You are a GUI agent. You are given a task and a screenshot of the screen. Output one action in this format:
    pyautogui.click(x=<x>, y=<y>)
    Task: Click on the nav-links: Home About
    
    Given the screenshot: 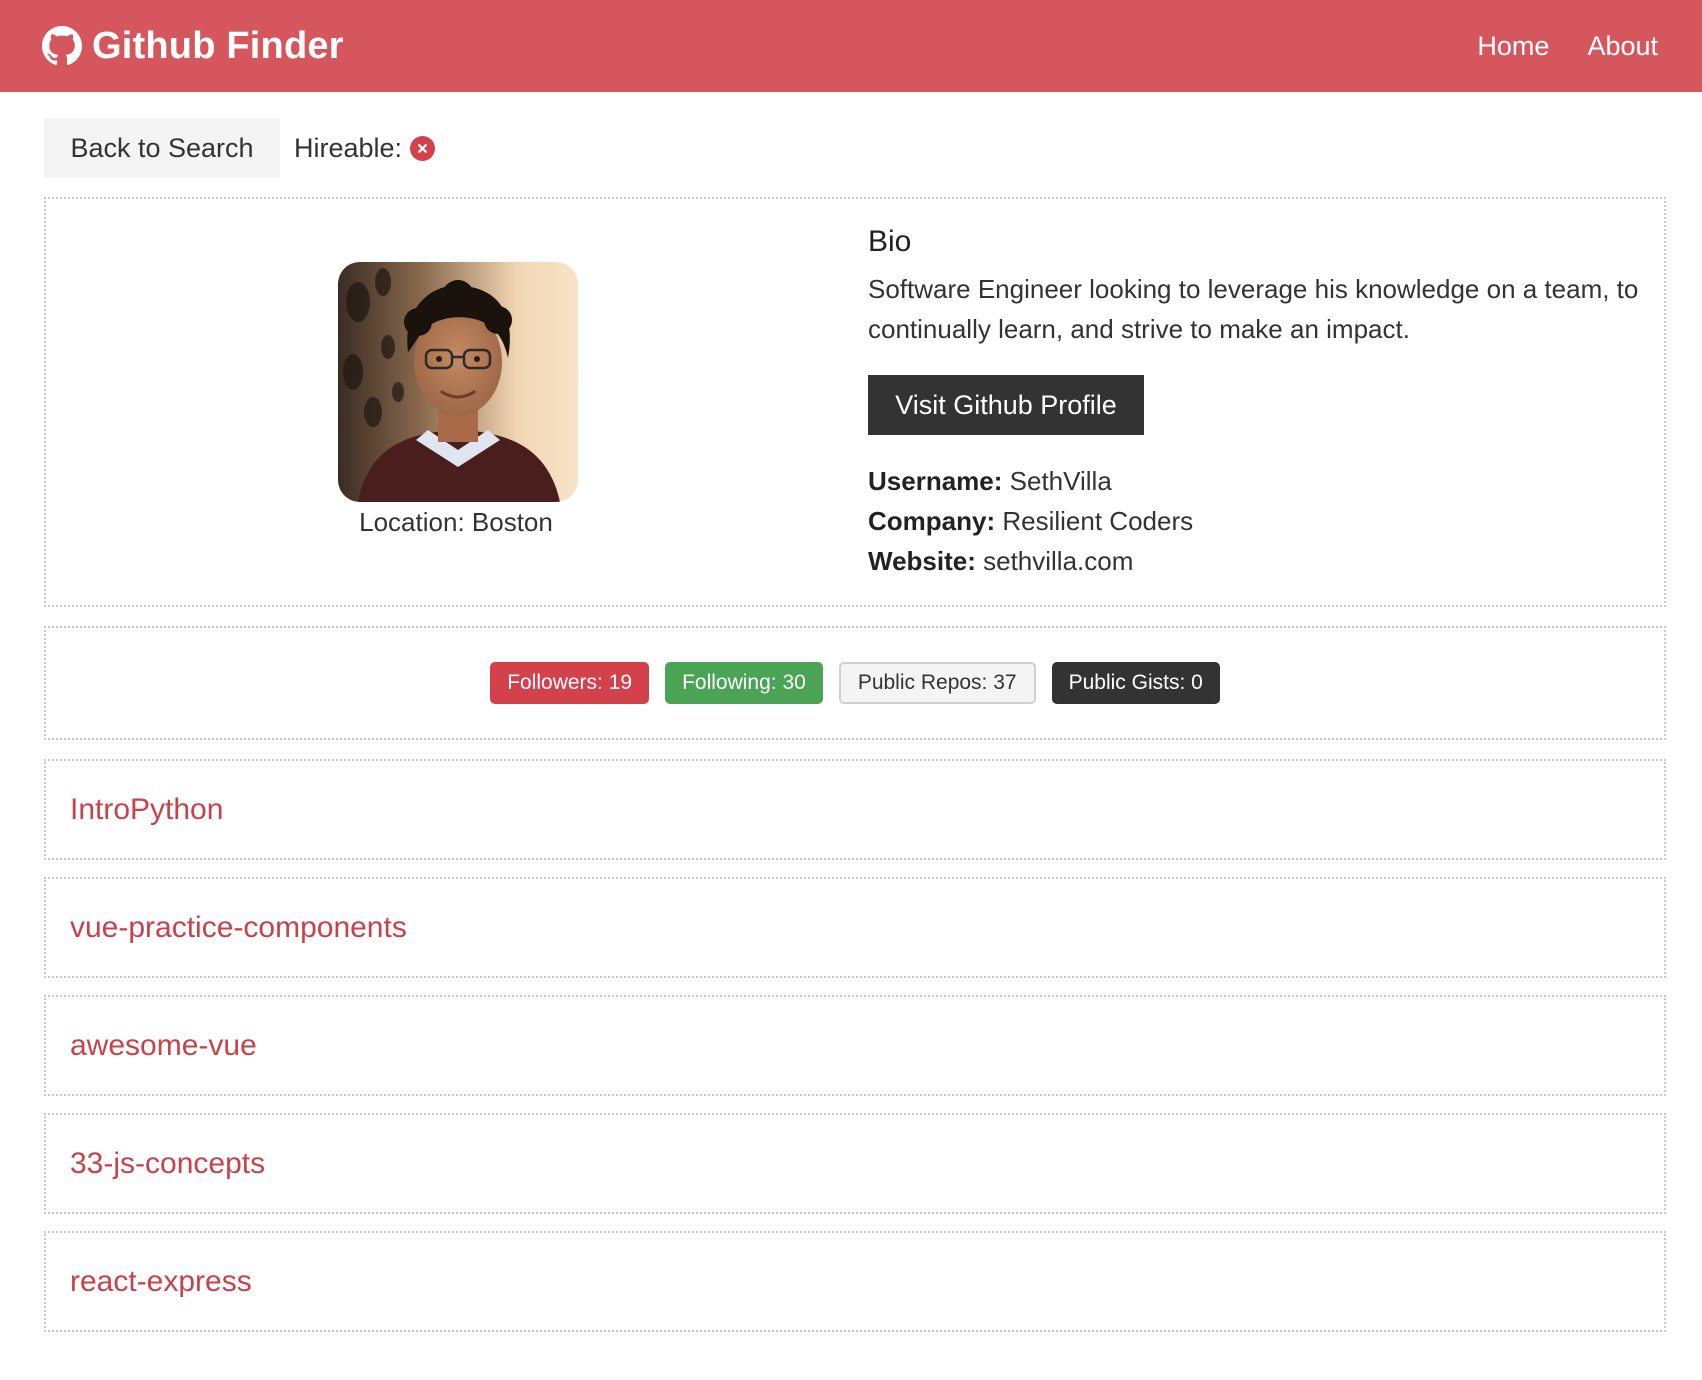 What is the action you would take?
    pyautogui.click(x=1567, y=46)
    